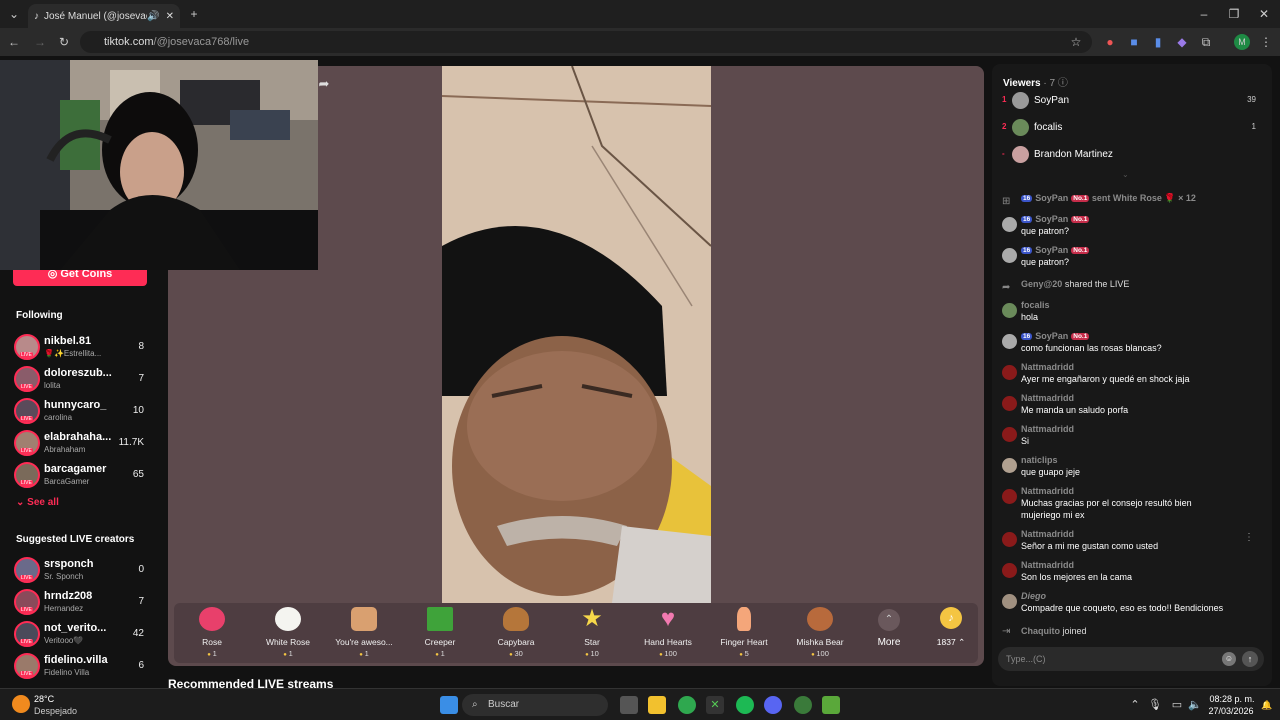 The height and width of the screenshot is (720, 1280). What do you see at coordinates (535, 705) in the screenshot?
I see `taskbar-search: ⌕ Buscar` at bounding box center [535, 705].